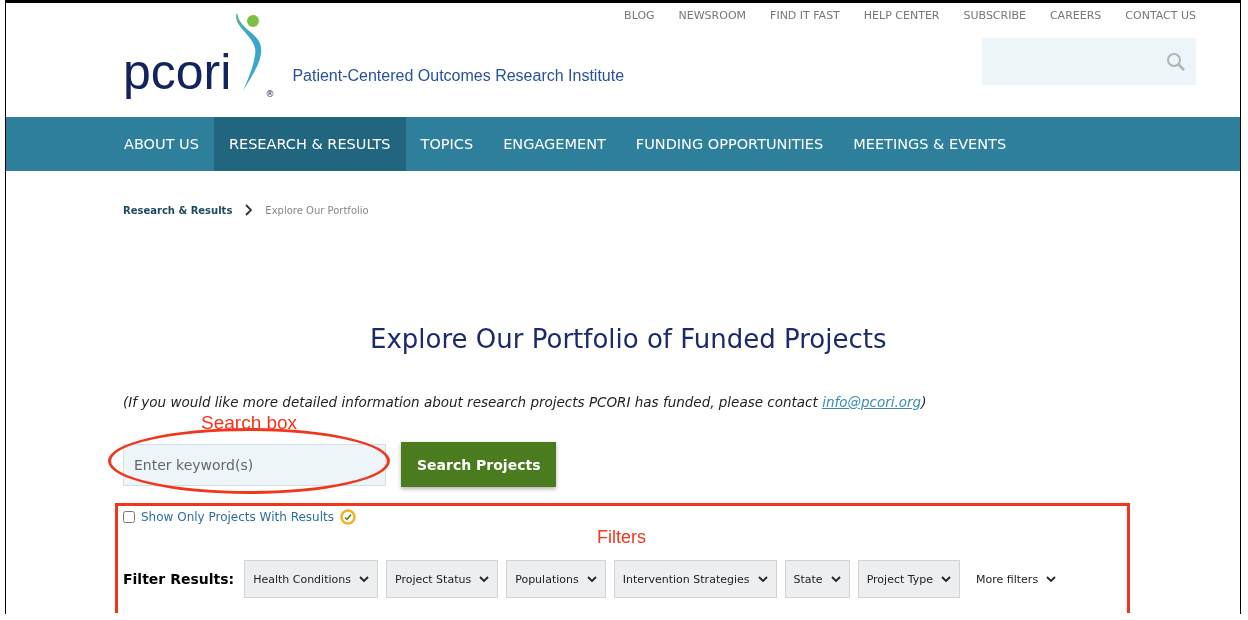 Image resolution: width=1248 pixels, height=620 pixels. Describe the element at coordinates (237, 517) in the screenshot. I see `checkbox-label: Show Only Projects With Results` at that location.